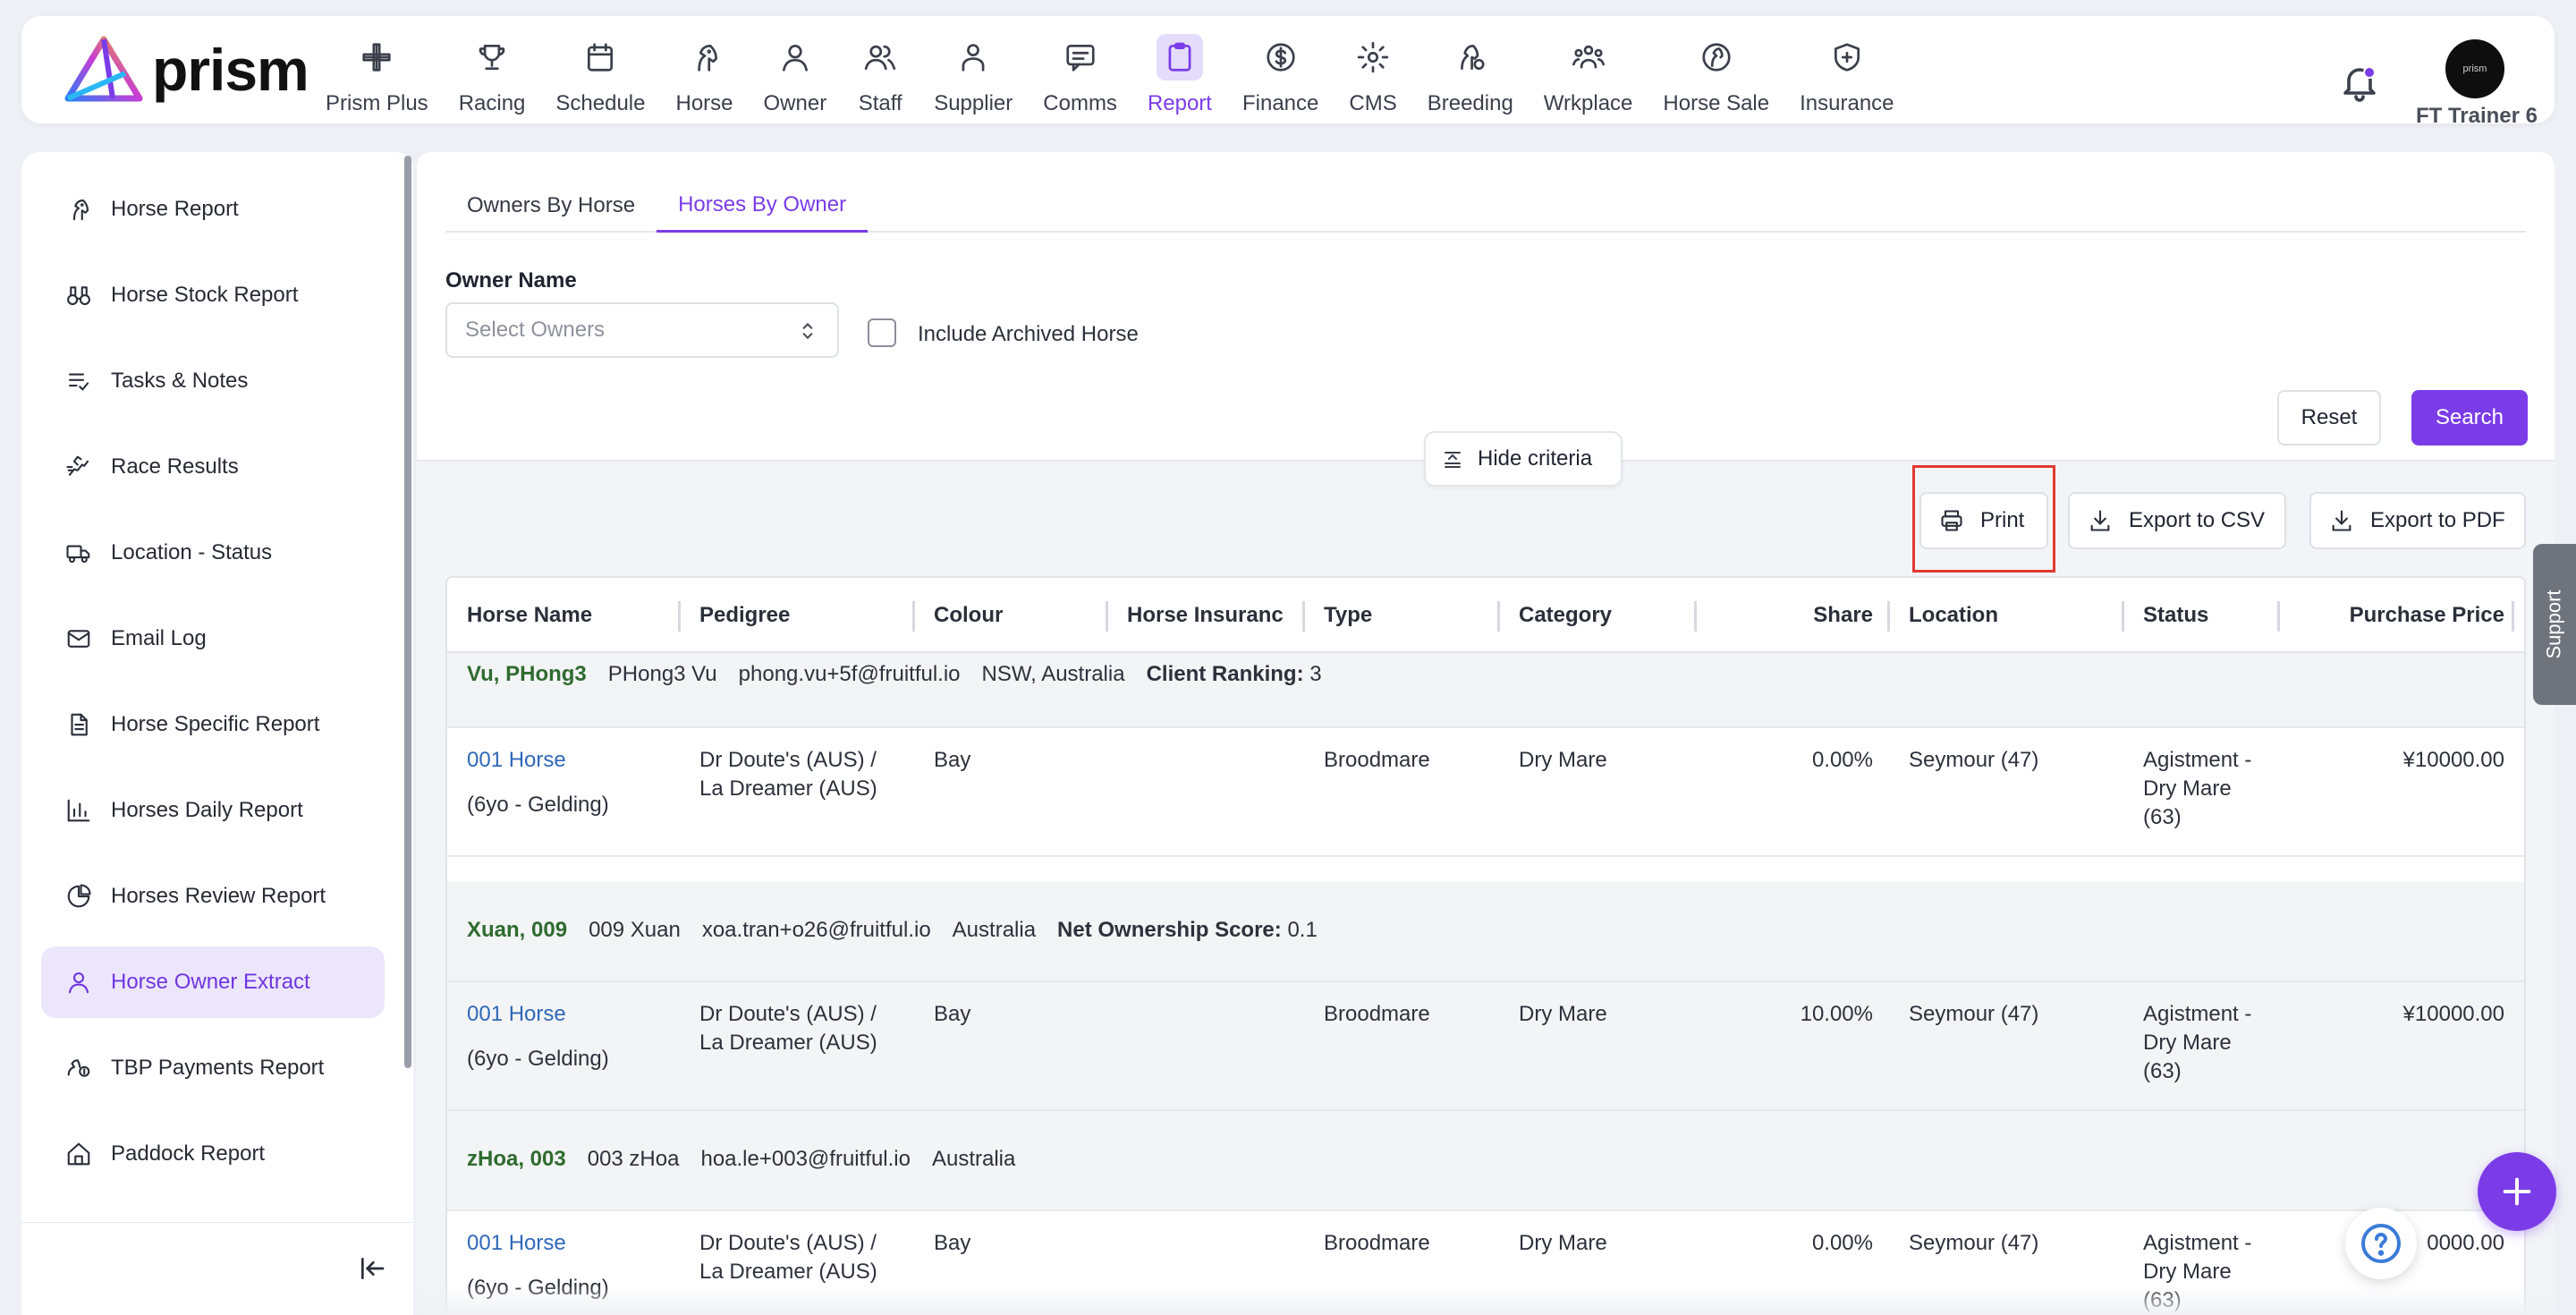 The image size is (2576, 1315). Describe the element at coordinates (1716, 78) in the screenshot. I see `nav-item-horse-sale: Horse Sale` at that location.